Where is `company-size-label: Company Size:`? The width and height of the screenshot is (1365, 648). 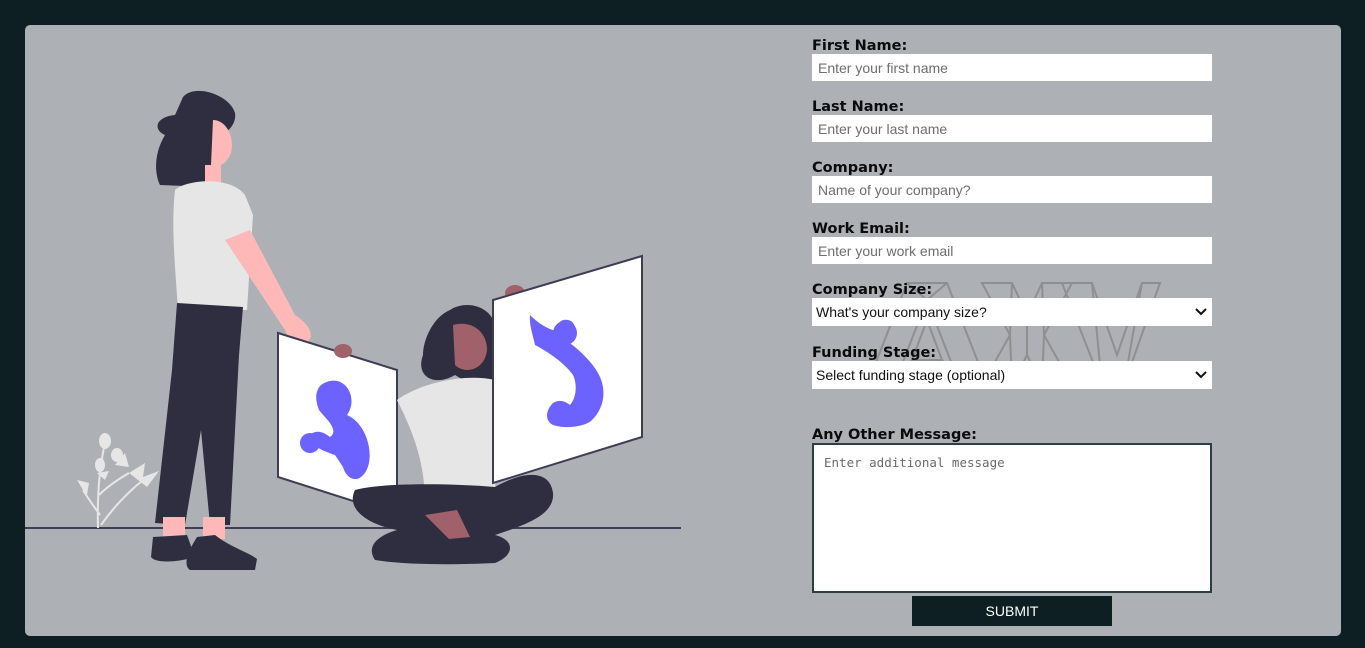 company-size-label: Company Size: is located at coordinates (872, 290).